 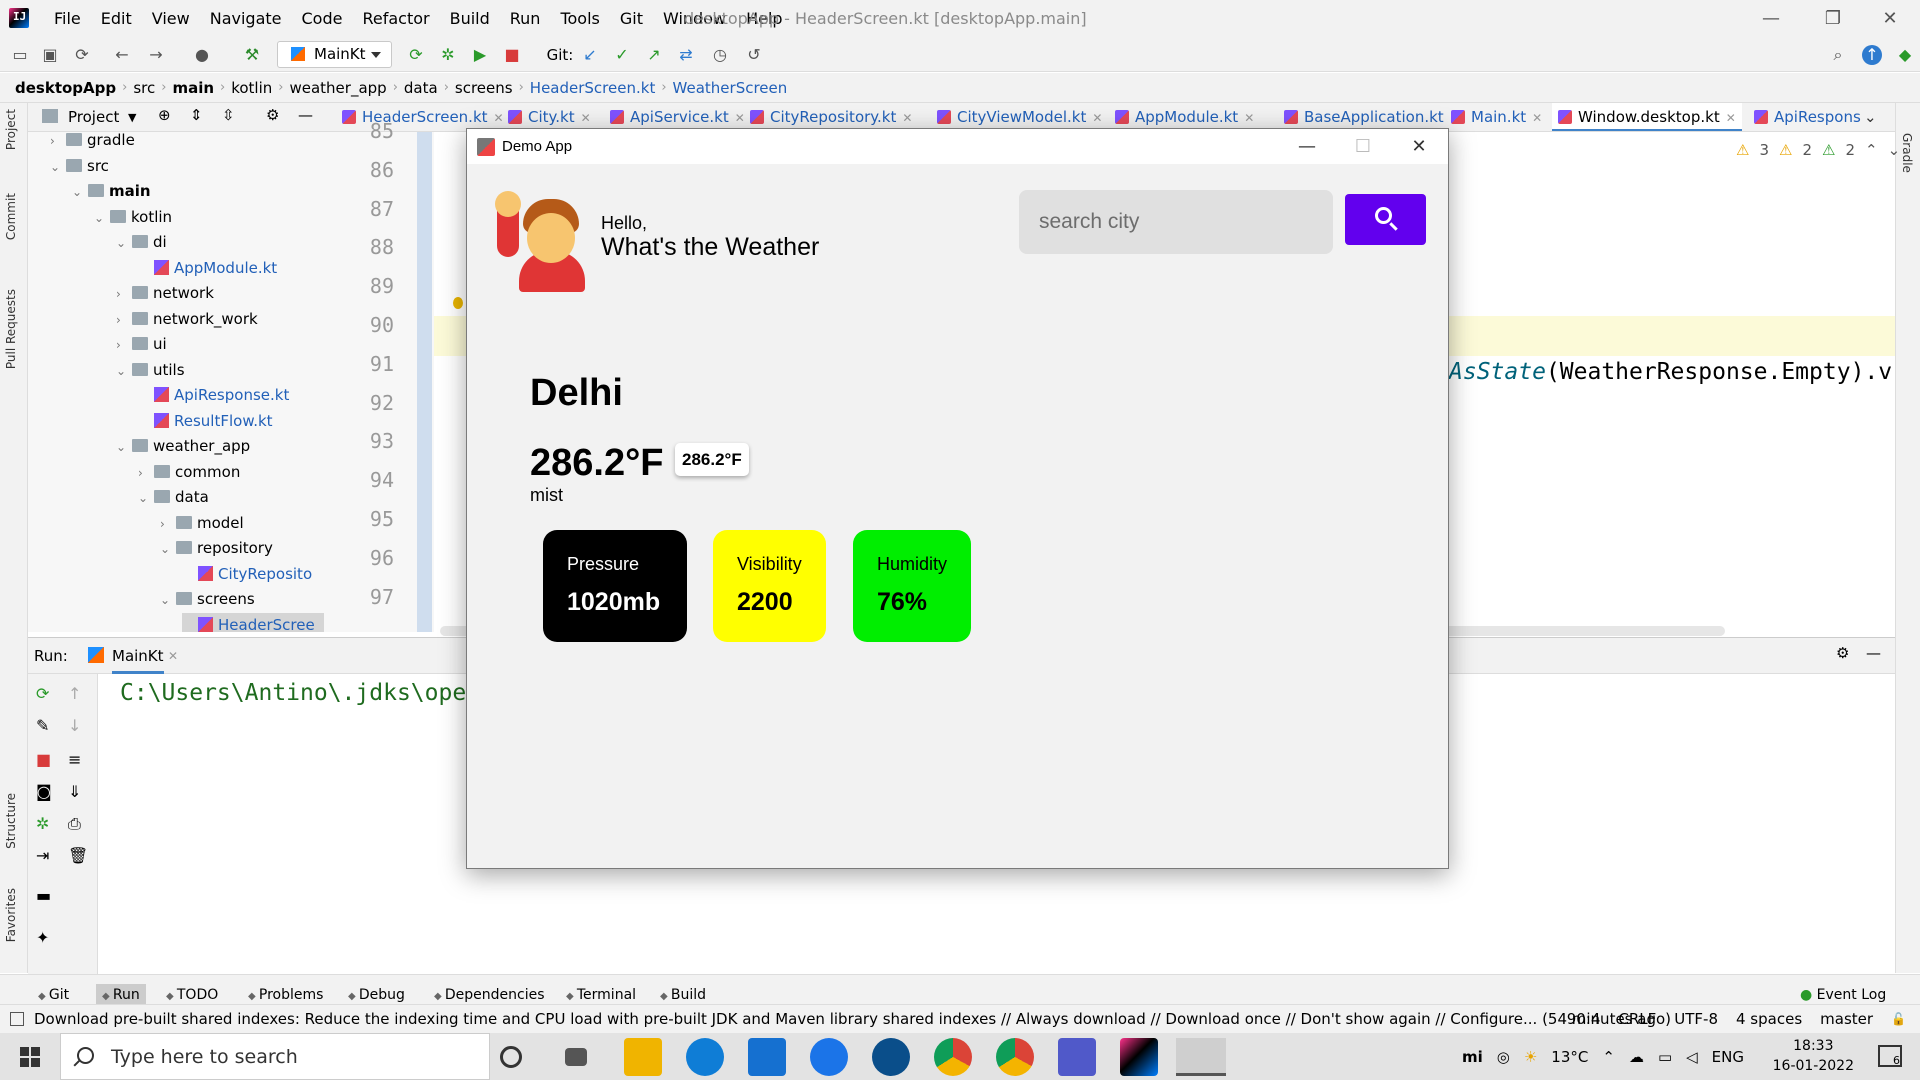 I want to click on tree-folder: ⌄ main, so click(x=198, y=191).